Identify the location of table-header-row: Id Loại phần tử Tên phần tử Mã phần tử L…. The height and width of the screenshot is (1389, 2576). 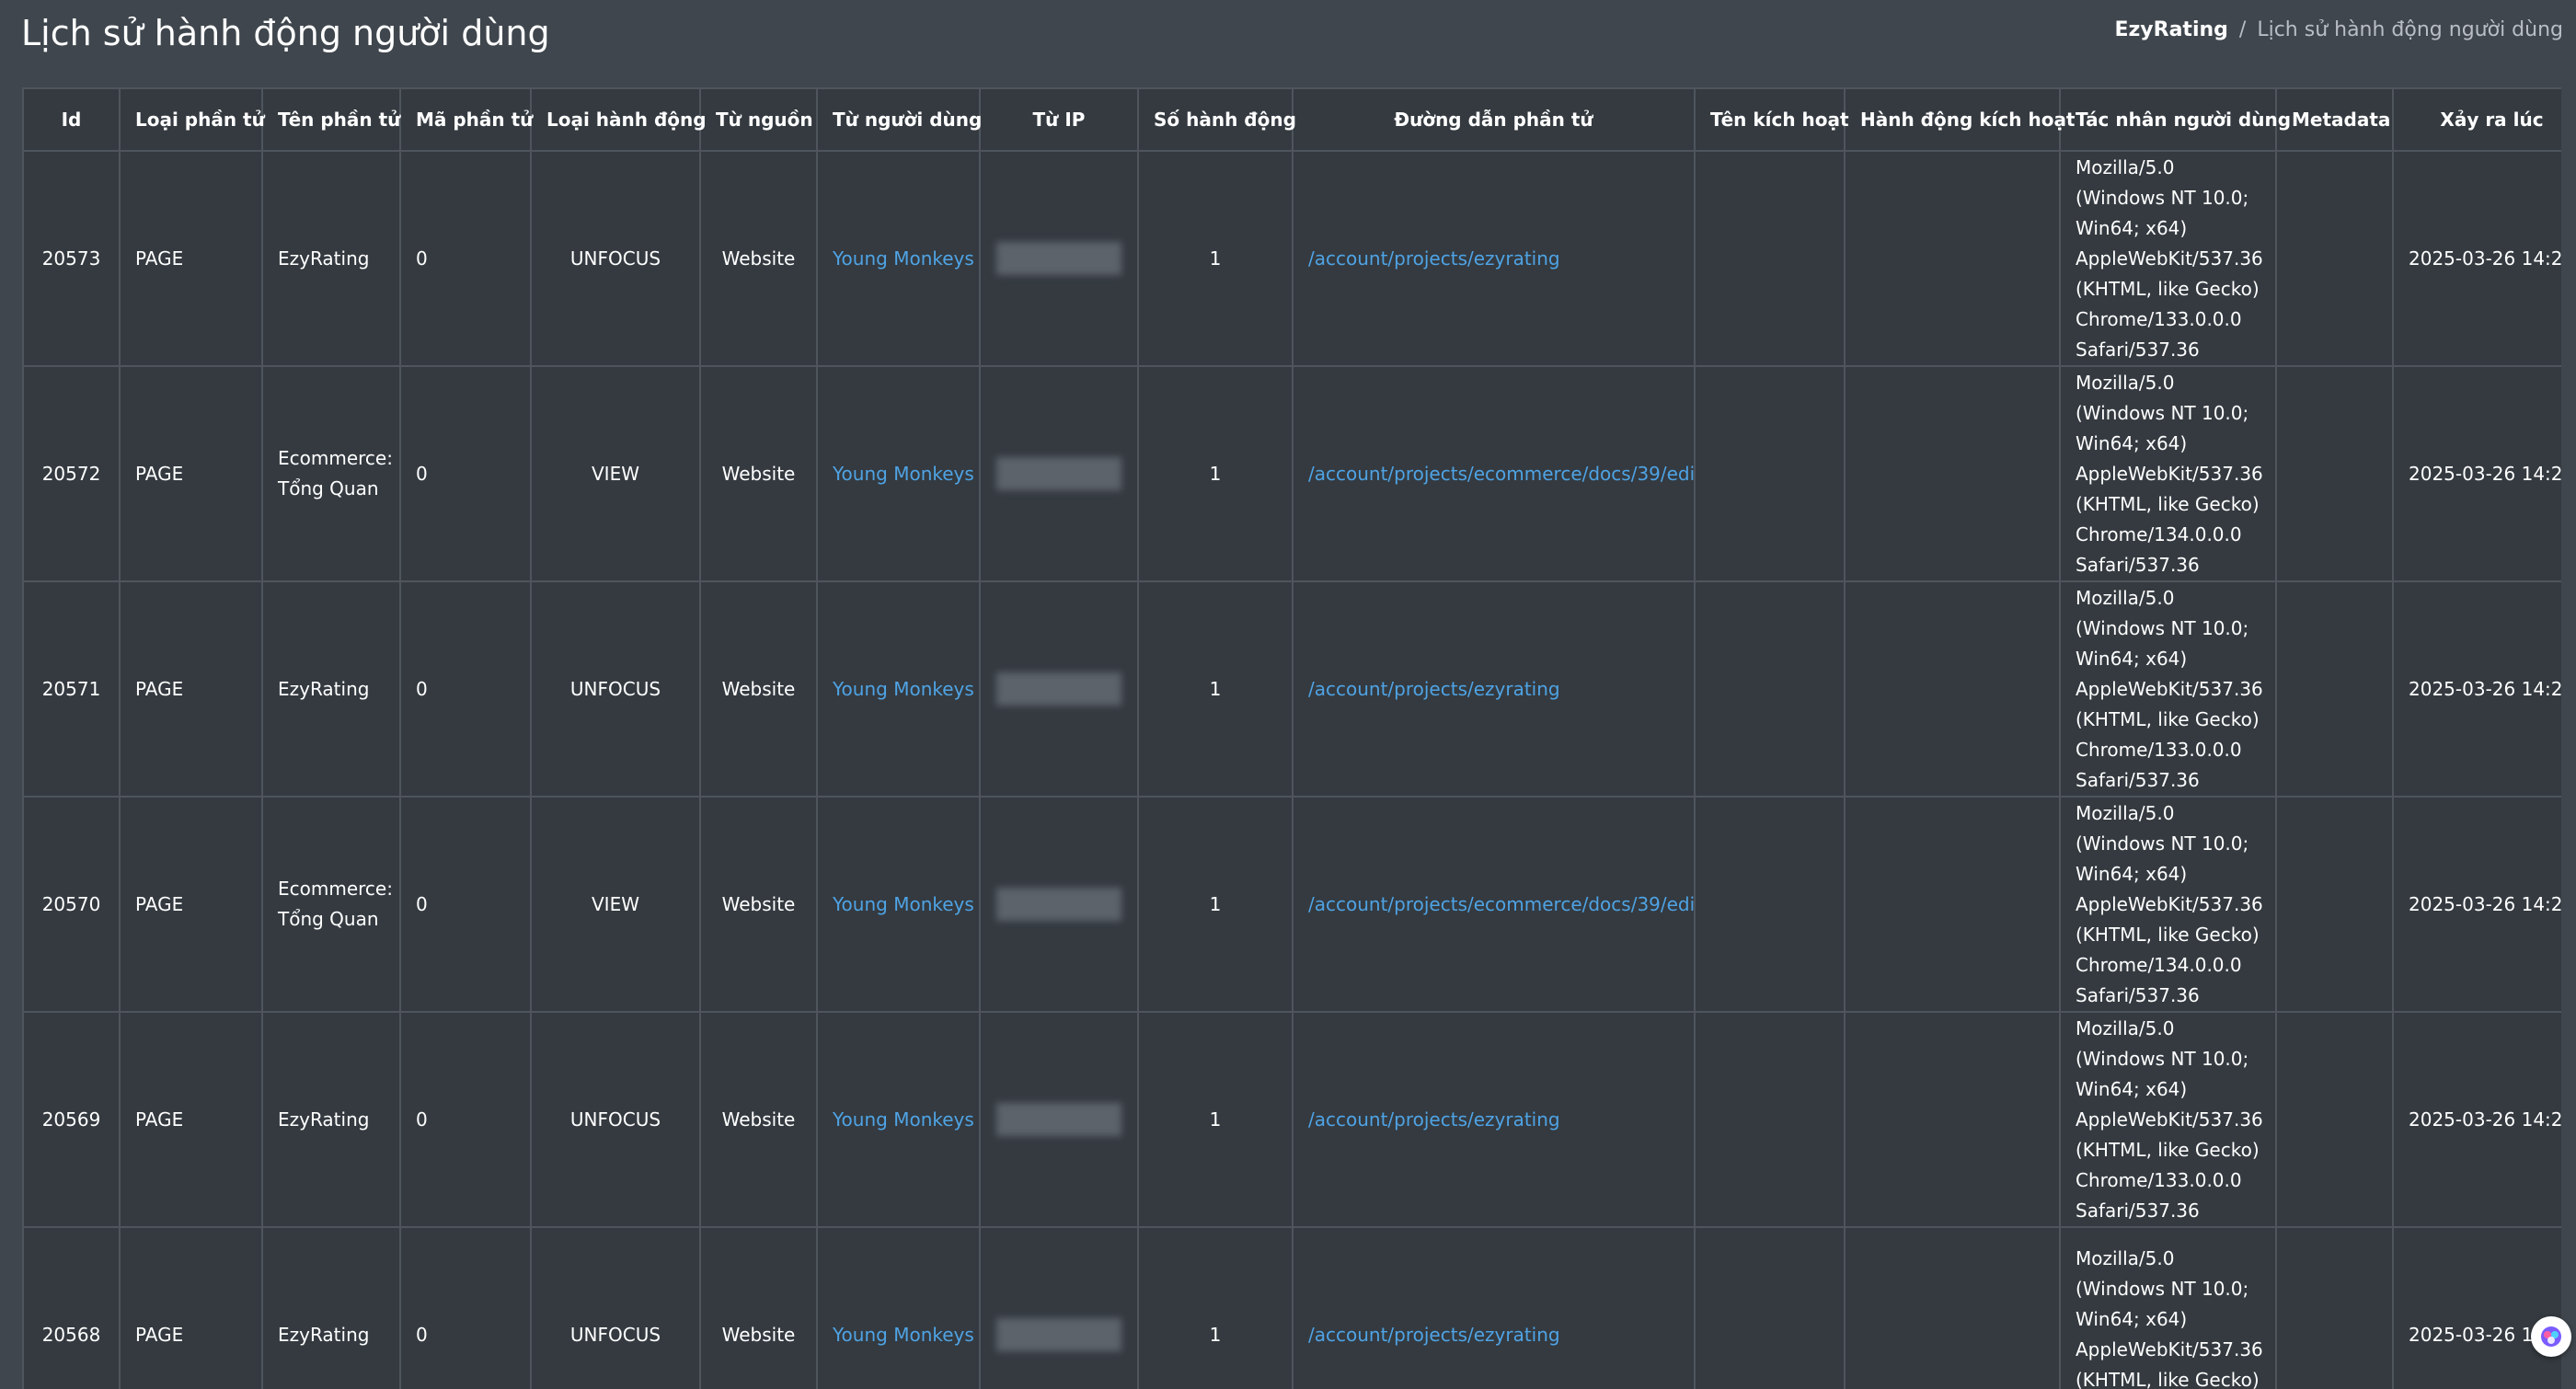
(1291, 120).